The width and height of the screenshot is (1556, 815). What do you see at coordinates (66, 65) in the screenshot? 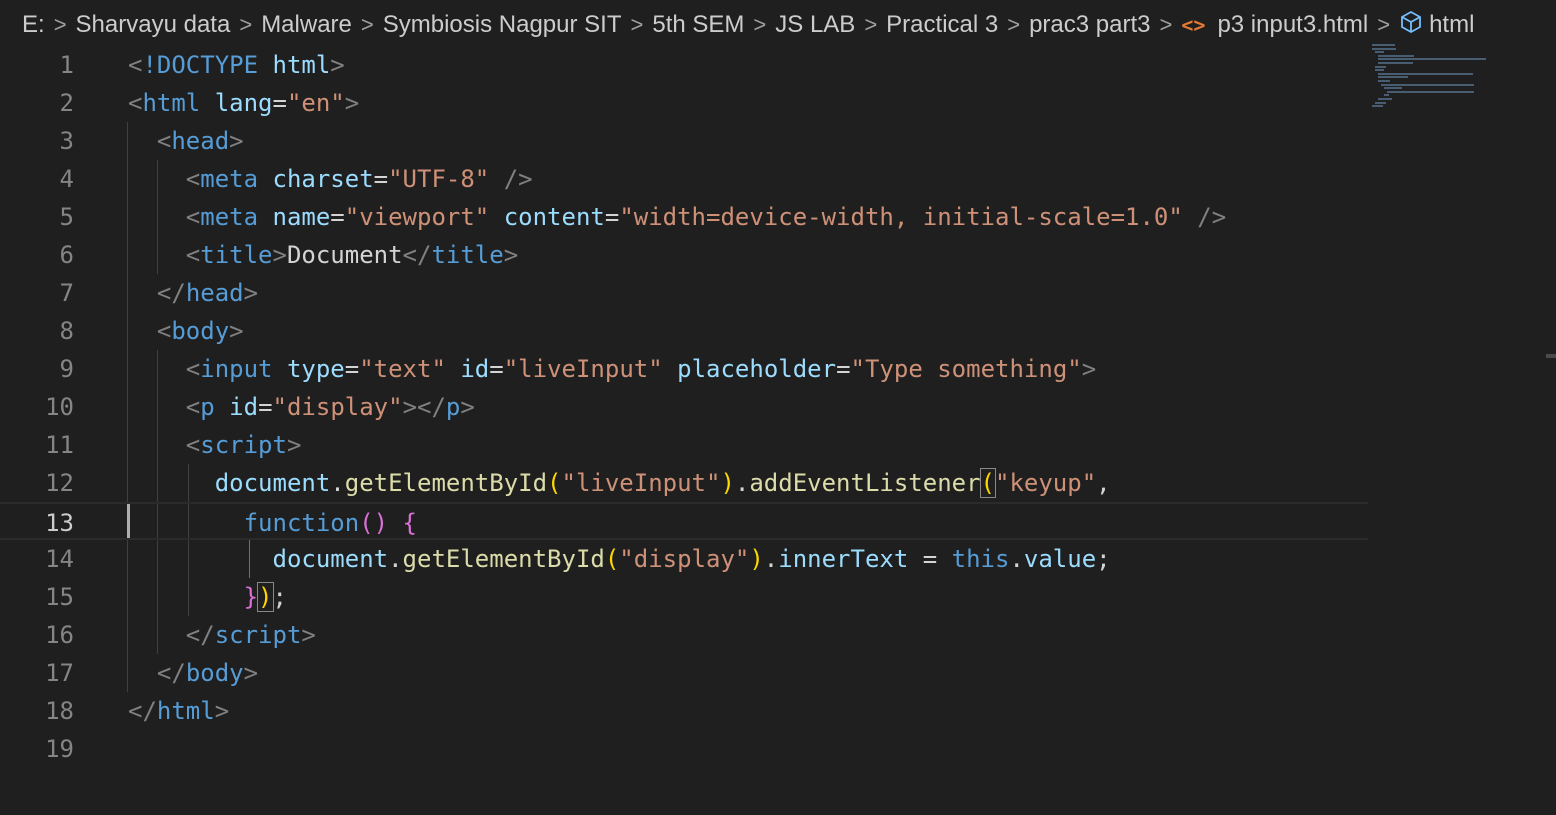
I see `line-number: 1` at bounding box center [66, 65].